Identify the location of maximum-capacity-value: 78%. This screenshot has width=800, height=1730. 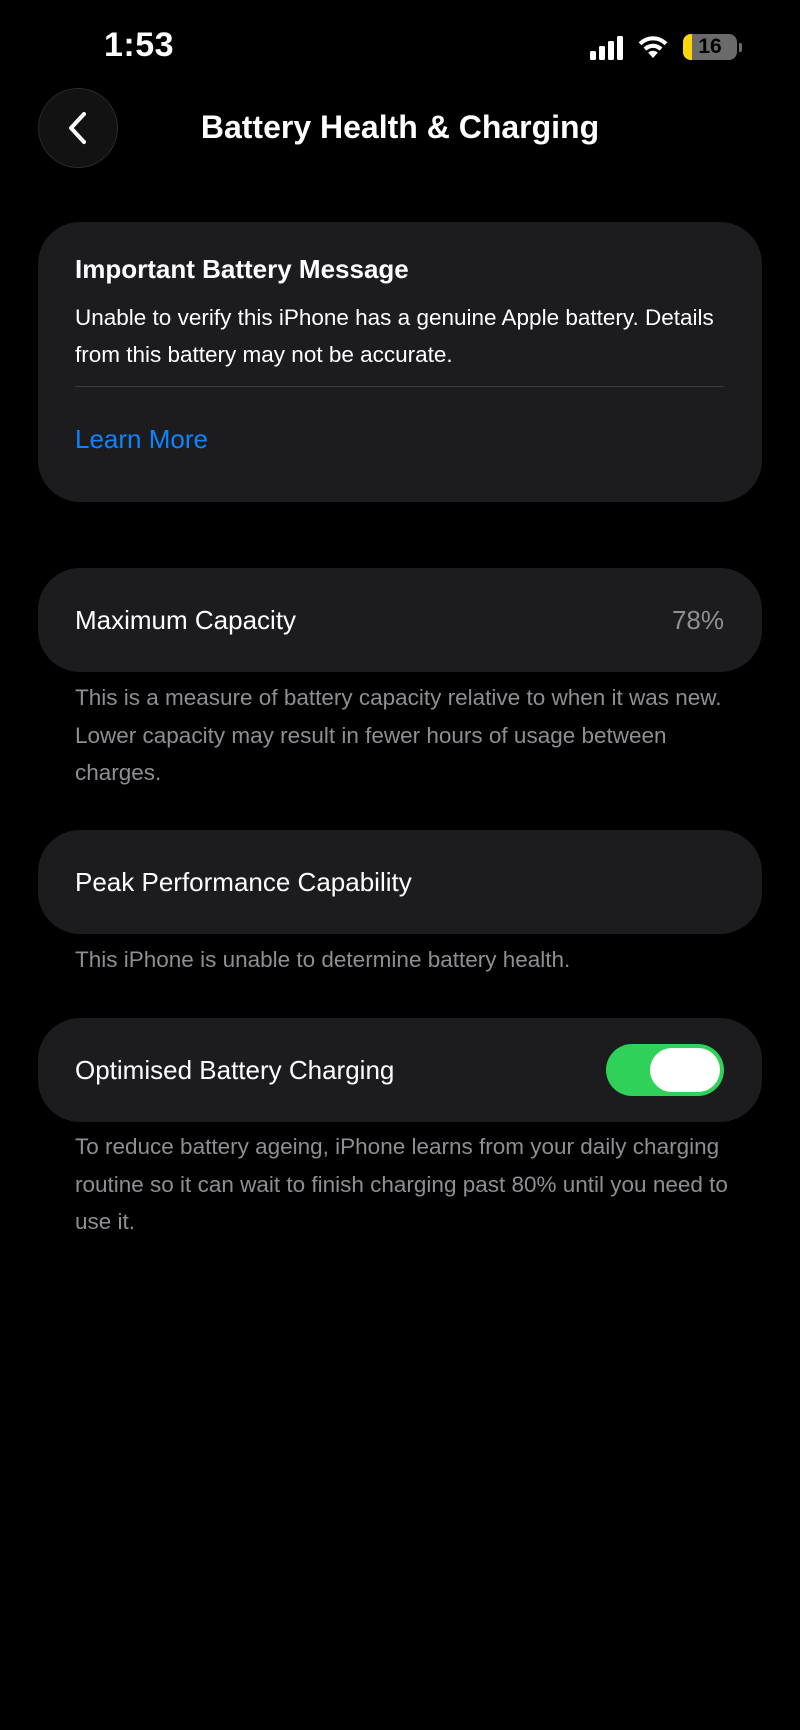
(697, 619).